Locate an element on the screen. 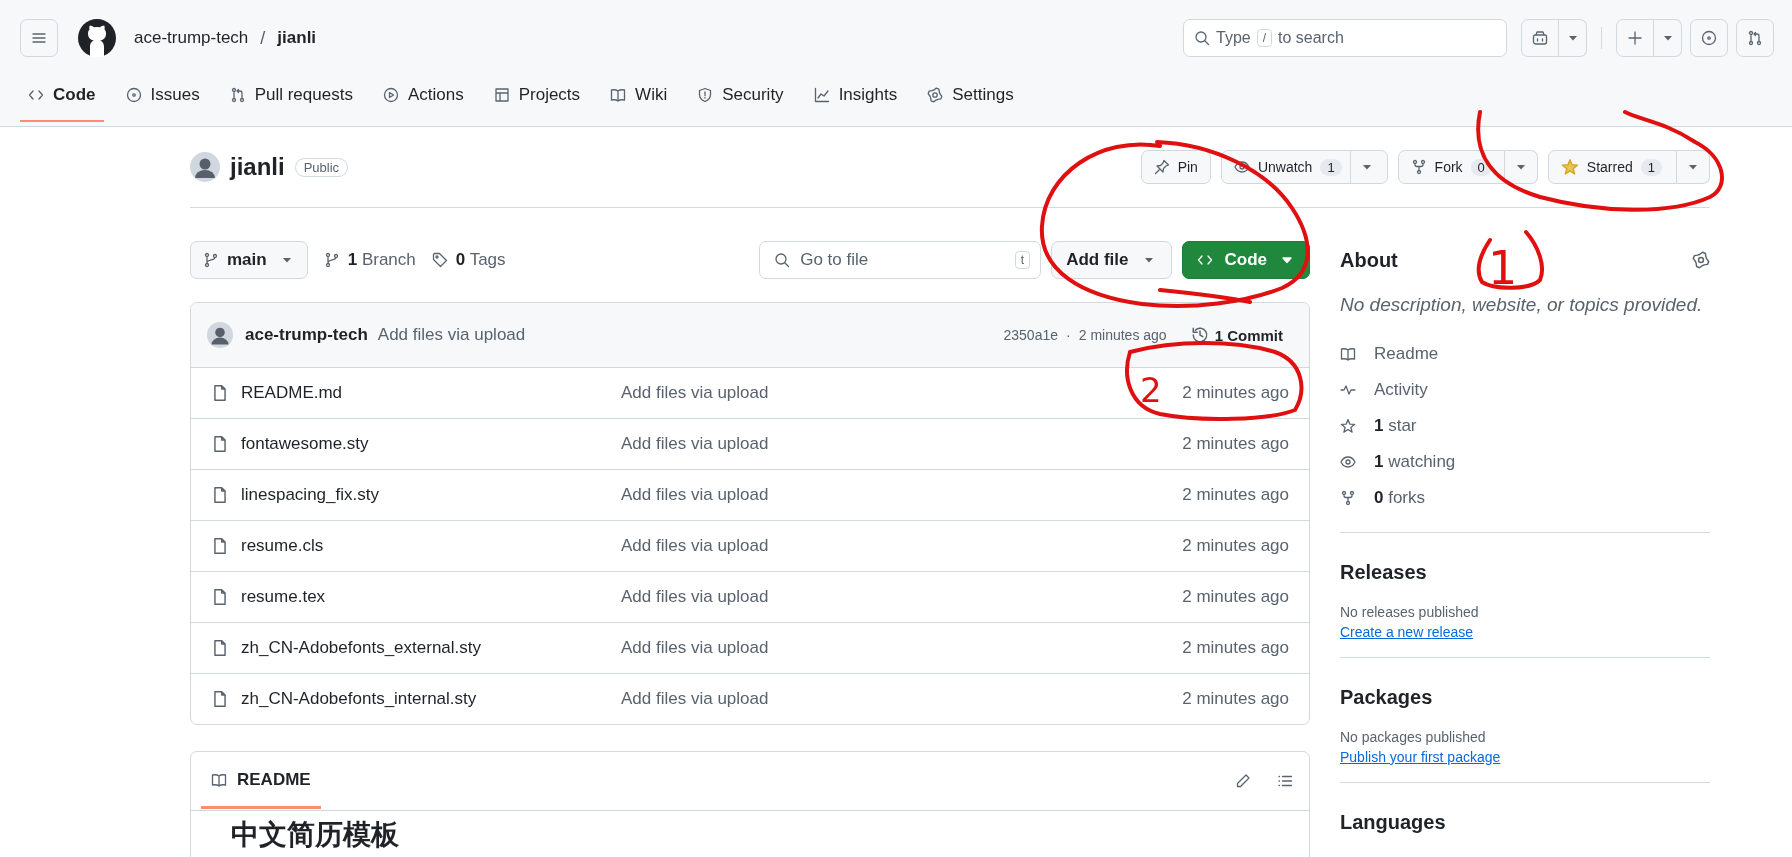 This screenshot has height=857, width=1792. repo-description: No description, website, or topics provided. is located at coordinates (1522, 305).